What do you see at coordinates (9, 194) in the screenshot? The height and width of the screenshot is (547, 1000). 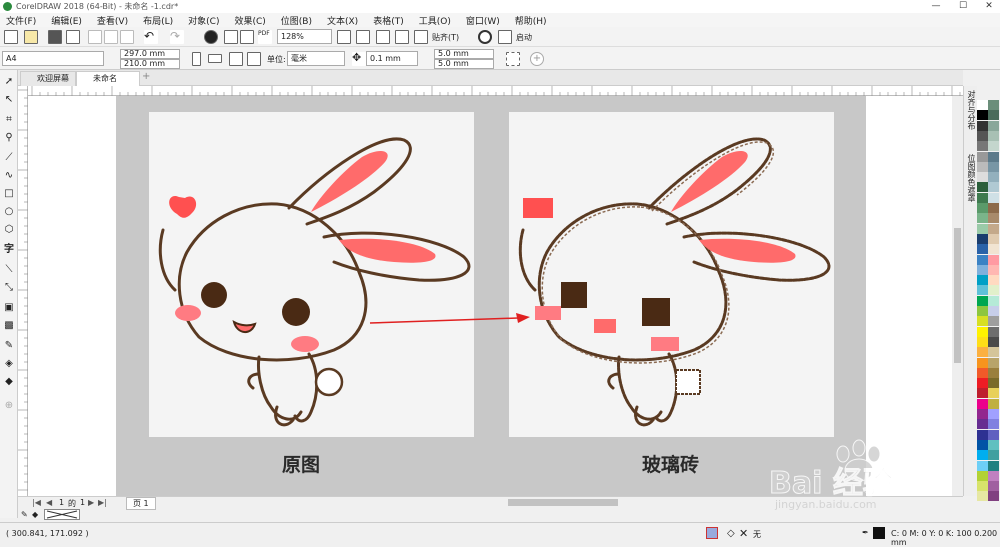 I see `rectangle-tool-icon: □` at bounding box center [9, 194].